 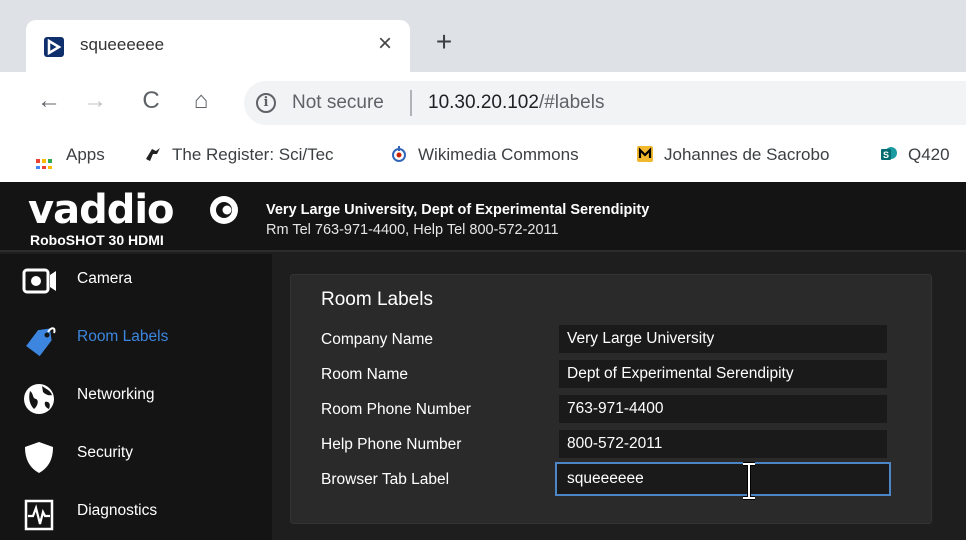 What do you see at coordinates (97, 240) in the screenshot?
I see `camera-model: RoboSHOT 30 HDMI` at bounding box center [97, 240].